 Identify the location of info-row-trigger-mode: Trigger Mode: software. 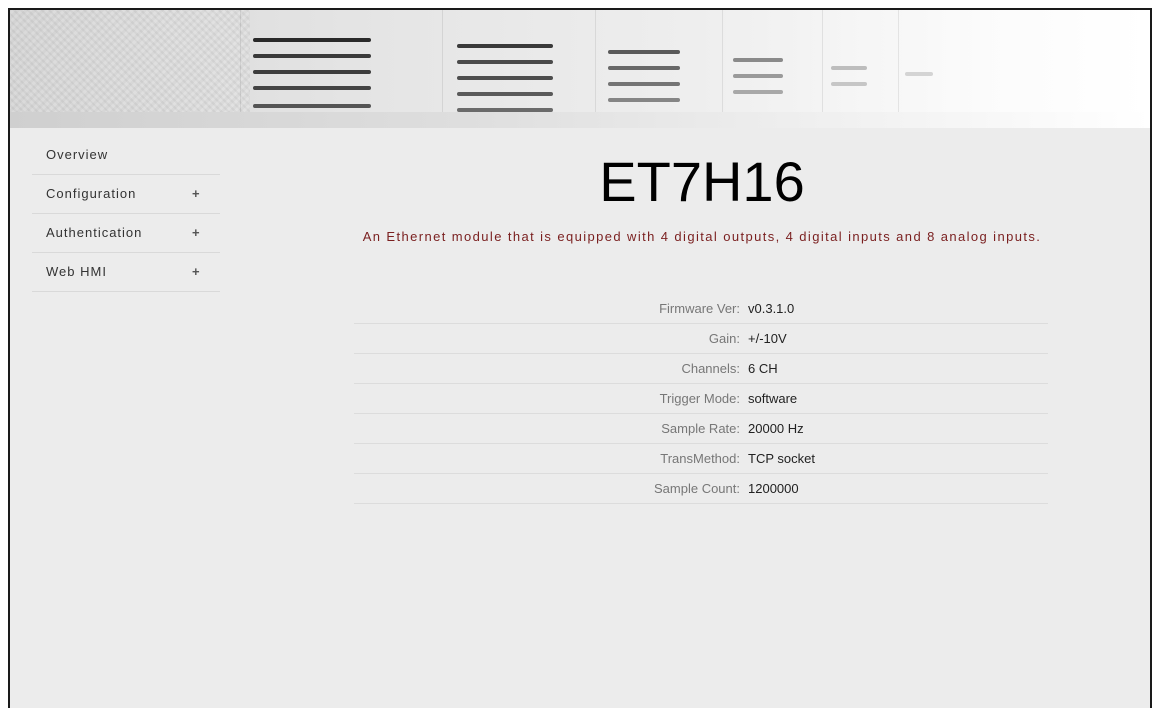
(701, 399).